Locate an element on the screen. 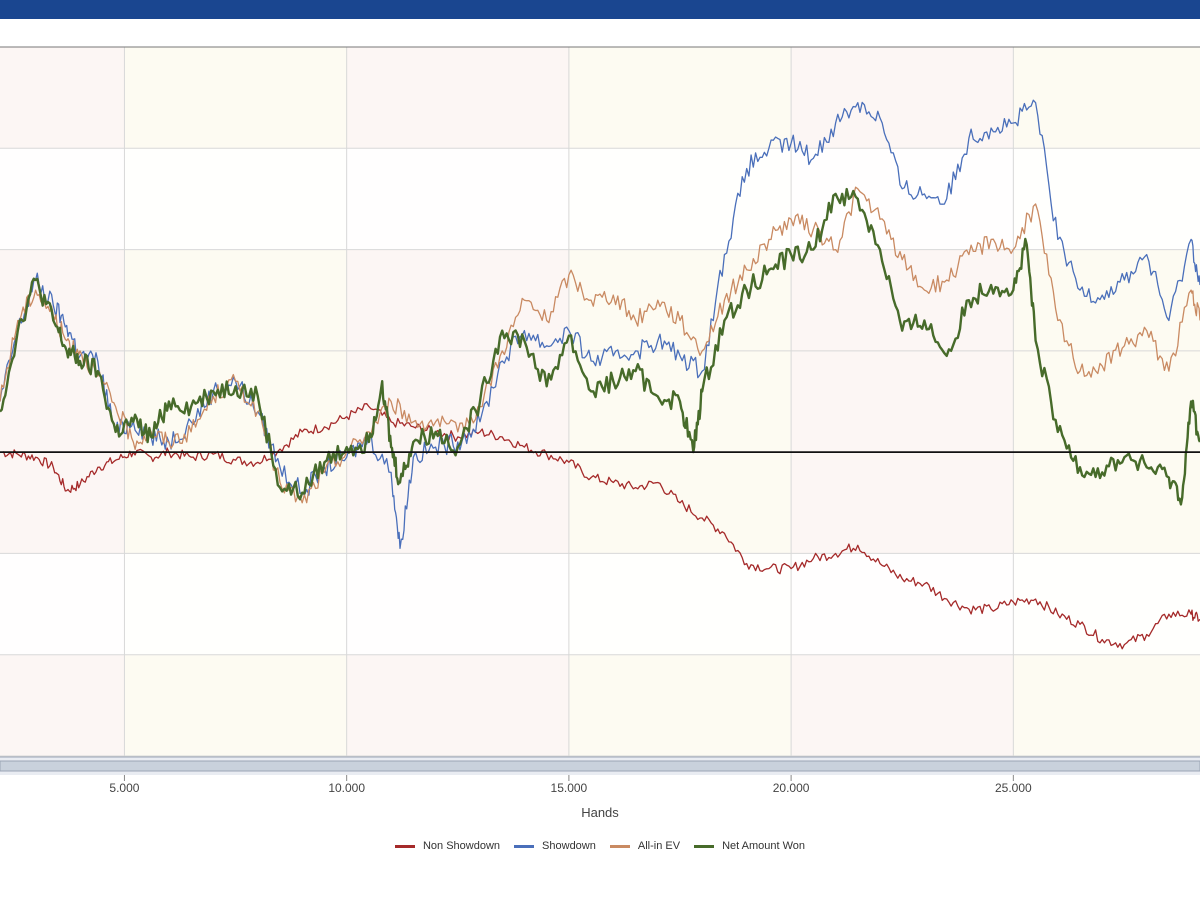 The image size is (1200, 900). legend-item-all-in-ev: All-in EV is located at coordinates (645, 846).